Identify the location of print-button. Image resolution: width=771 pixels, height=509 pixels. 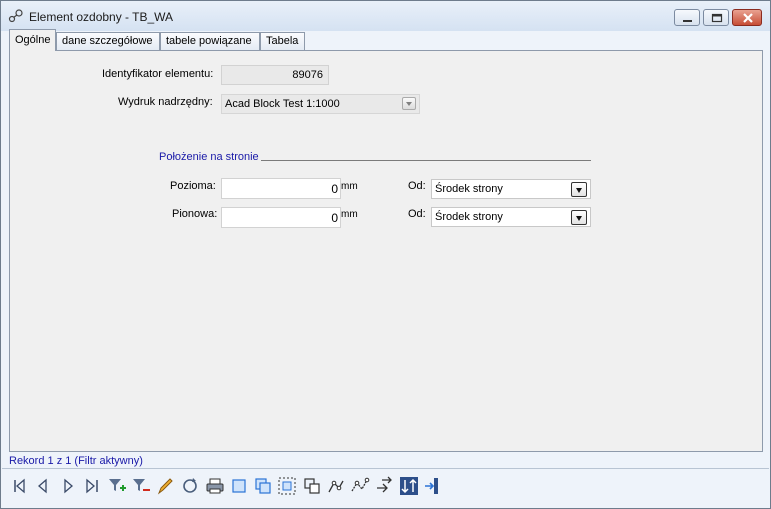
(215, 486).